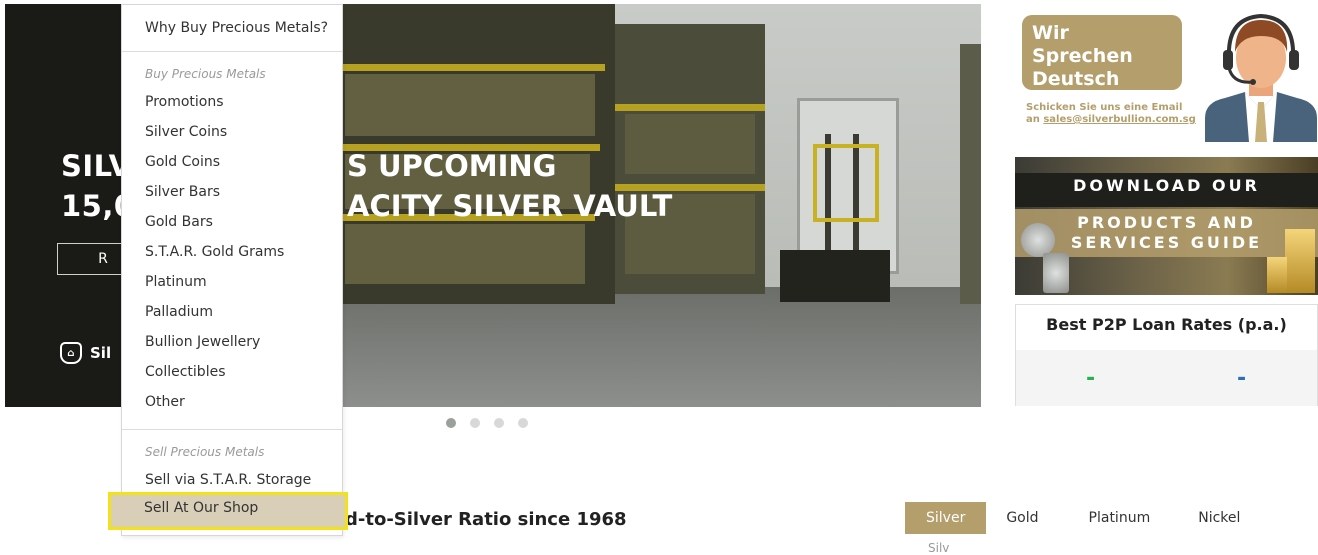  Describe the element at coordinates (201, 508) in the screenshot. I see `menu-item-sell-at-shop-label: Sell At Our Shop` at that location.